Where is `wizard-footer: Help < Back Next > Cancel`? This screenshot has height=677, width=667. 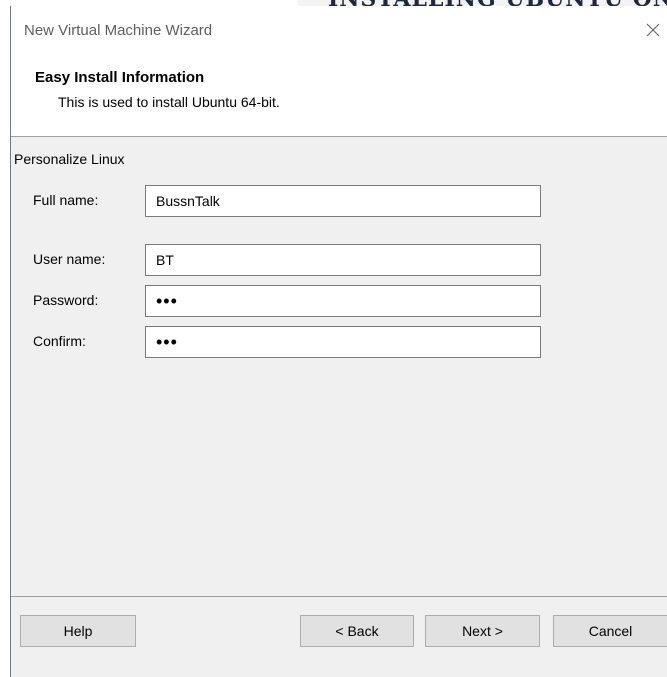 wizard-footer: Help < Back Next > Cancel is located at coordinates (339, 636).